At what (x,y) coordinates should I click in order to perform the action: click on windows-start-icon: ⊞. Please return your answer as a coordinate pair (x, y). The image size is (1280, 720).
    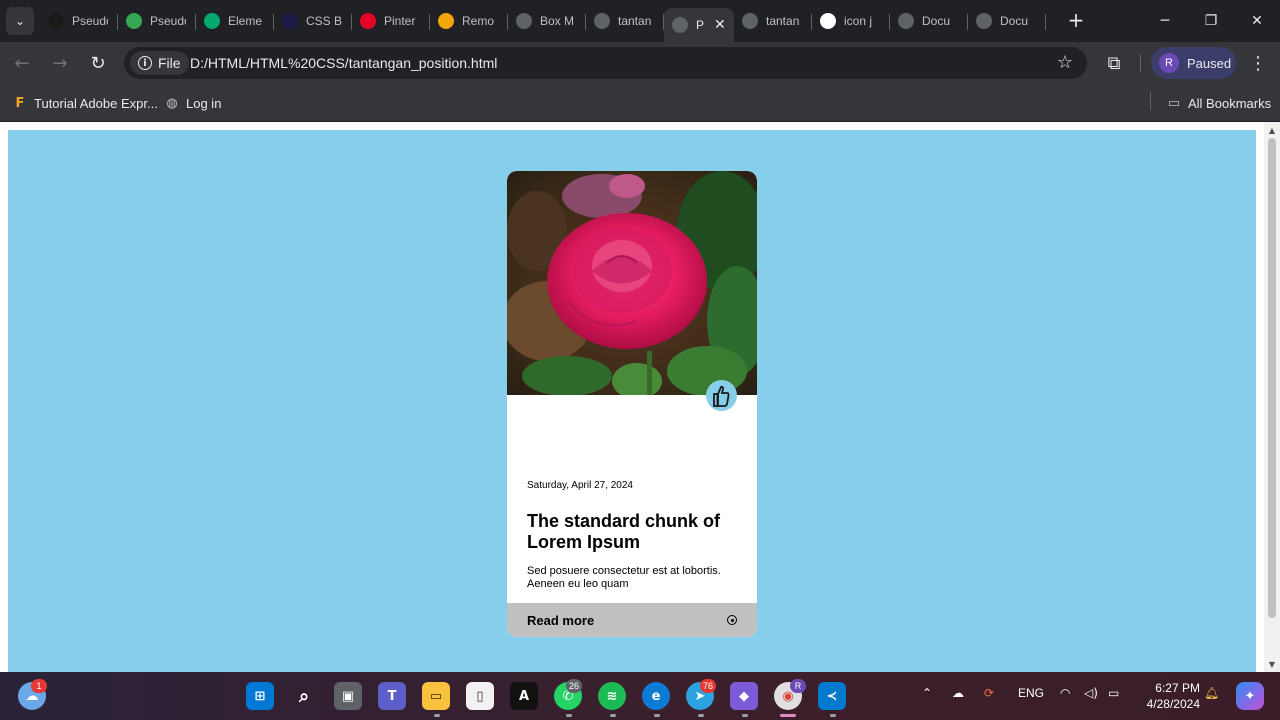
    Looking at the image, I should click on (260, 696).